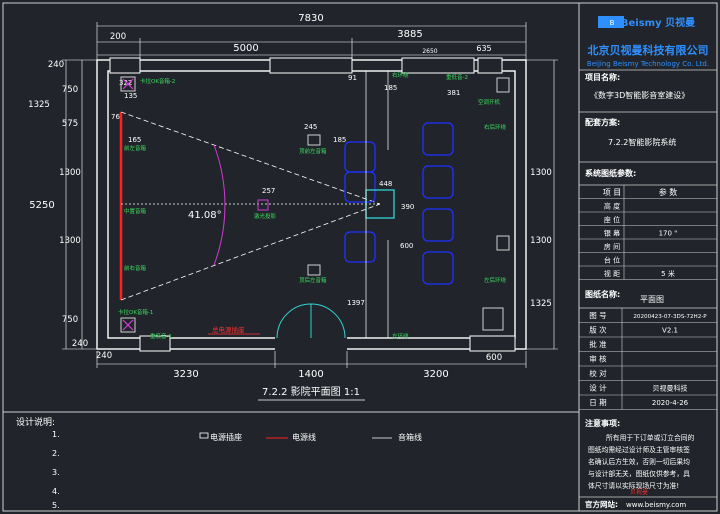  Describe the element at coordinates (135, 268) in the screenshot. I see `label-front-right: 前右音箱` at that location.